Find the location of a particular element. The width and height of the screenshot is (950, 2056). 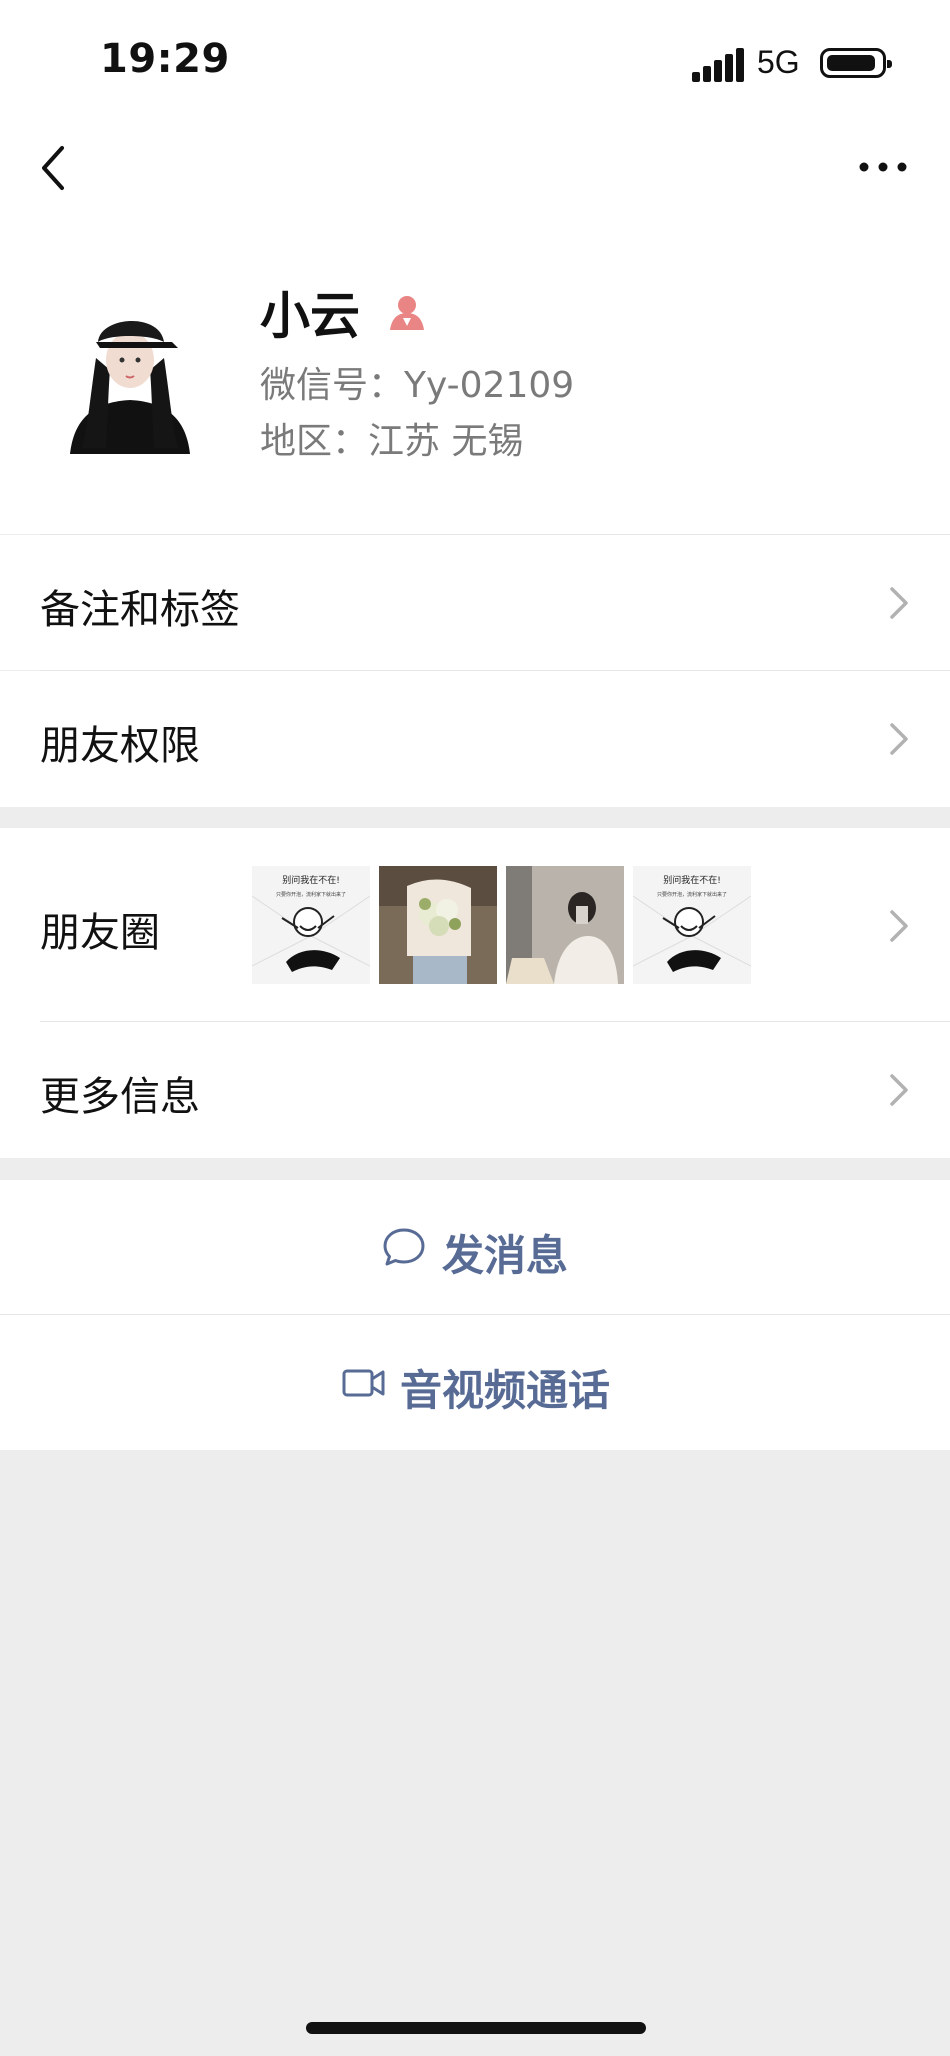

send-message-label: 发消息 is located at coordinates (505, 1255).